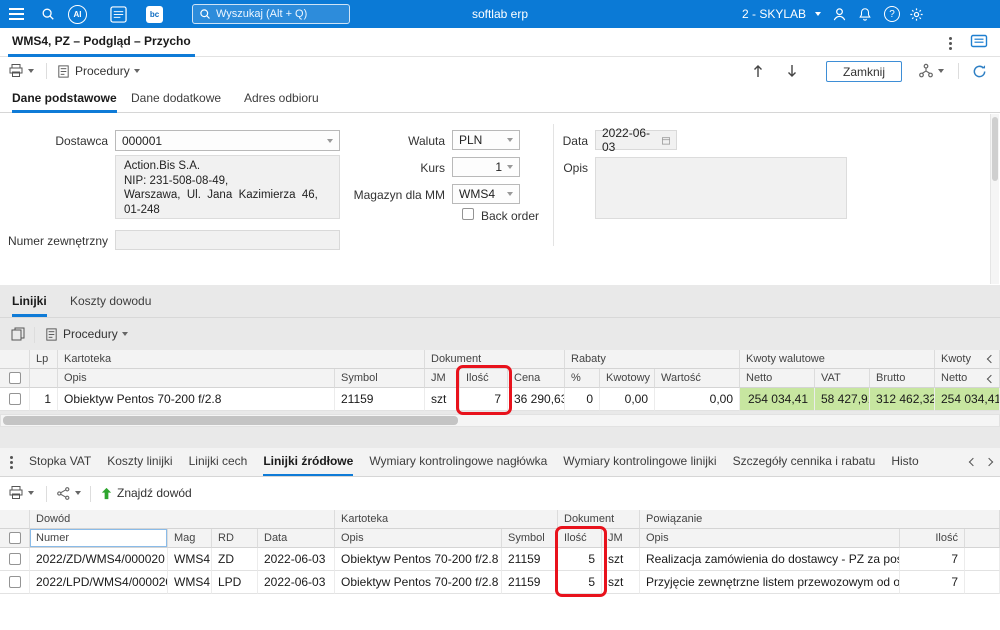  I want to click on tab-dane-podstawowe: Dane podstawowe, so click(64, 99).